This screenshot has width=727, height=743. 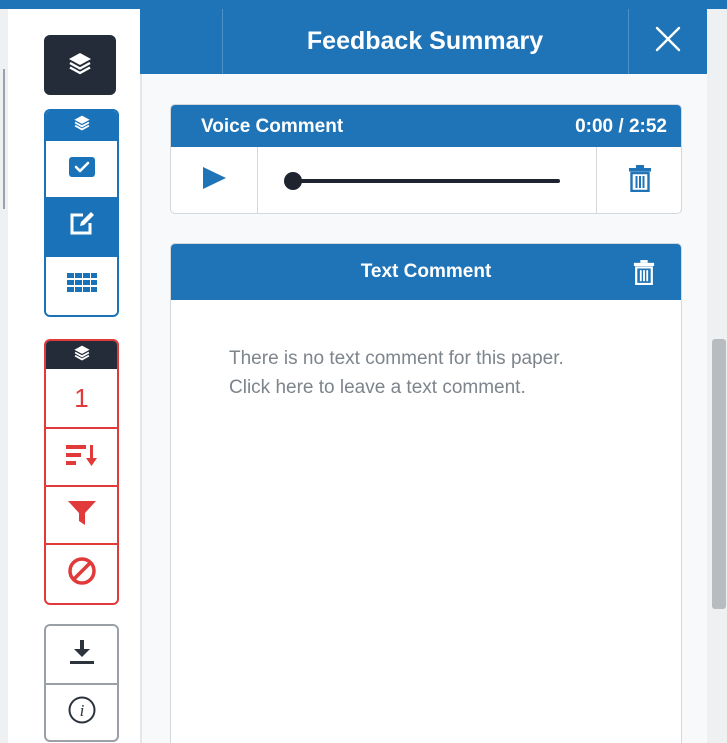 I want to click on ban-icon, so click(x=82, y=573).